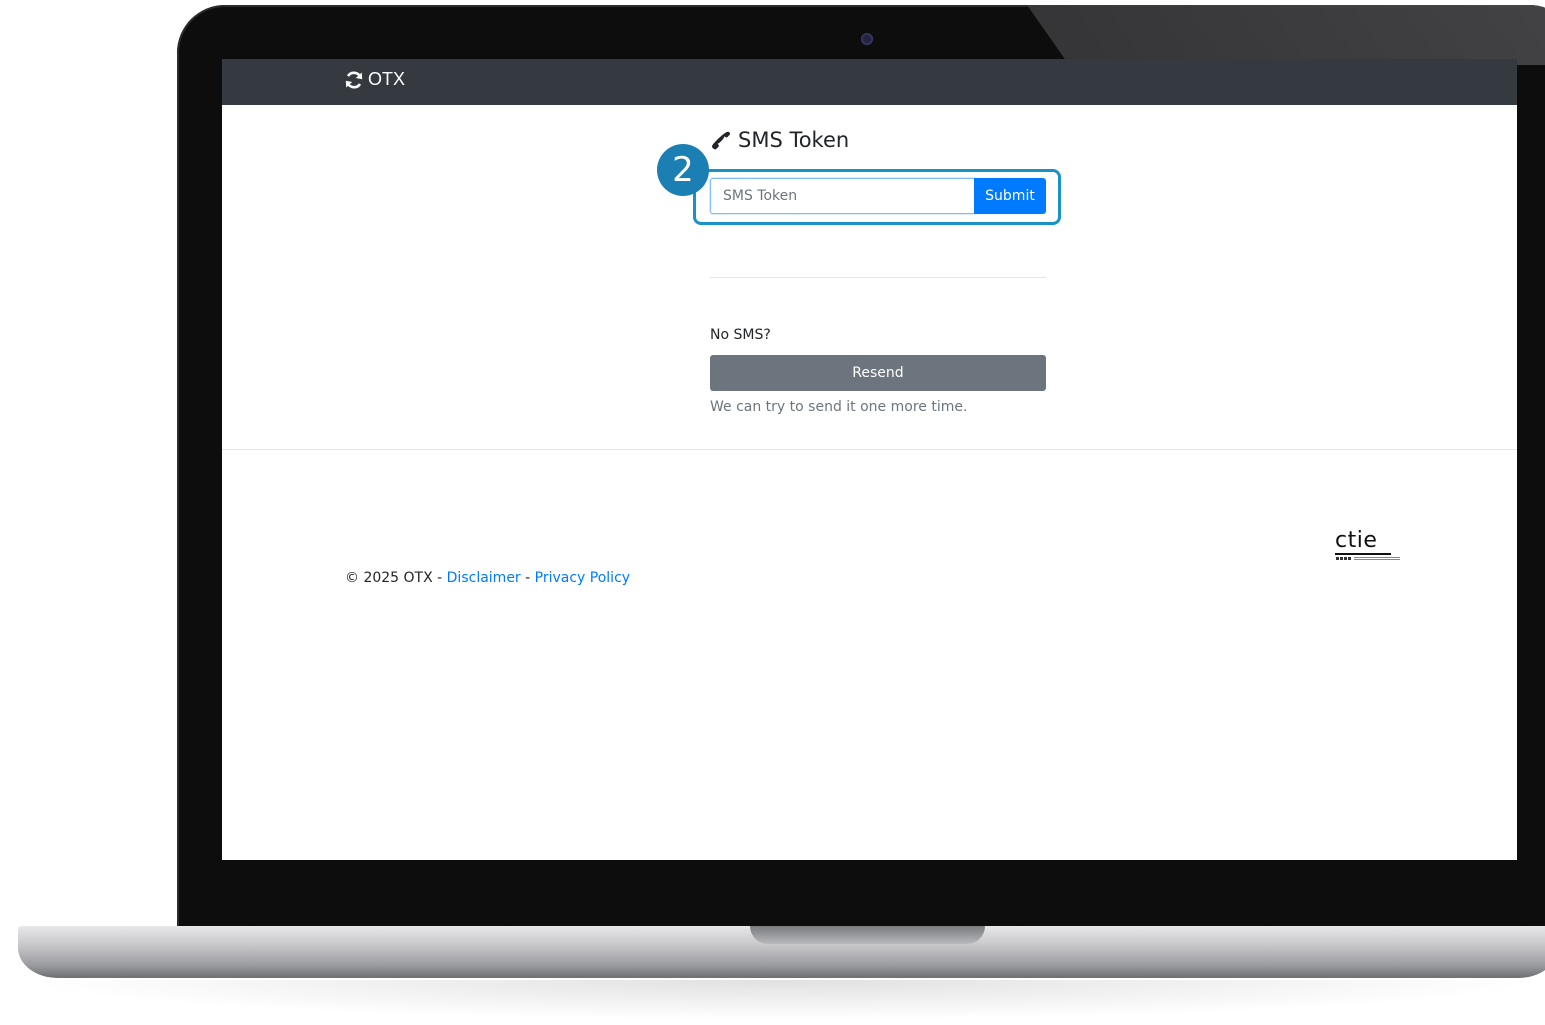 The width and height of the screenshot is (1545, 1025). I want to click on no-sms-label: No SMS?, so click(740, 335).